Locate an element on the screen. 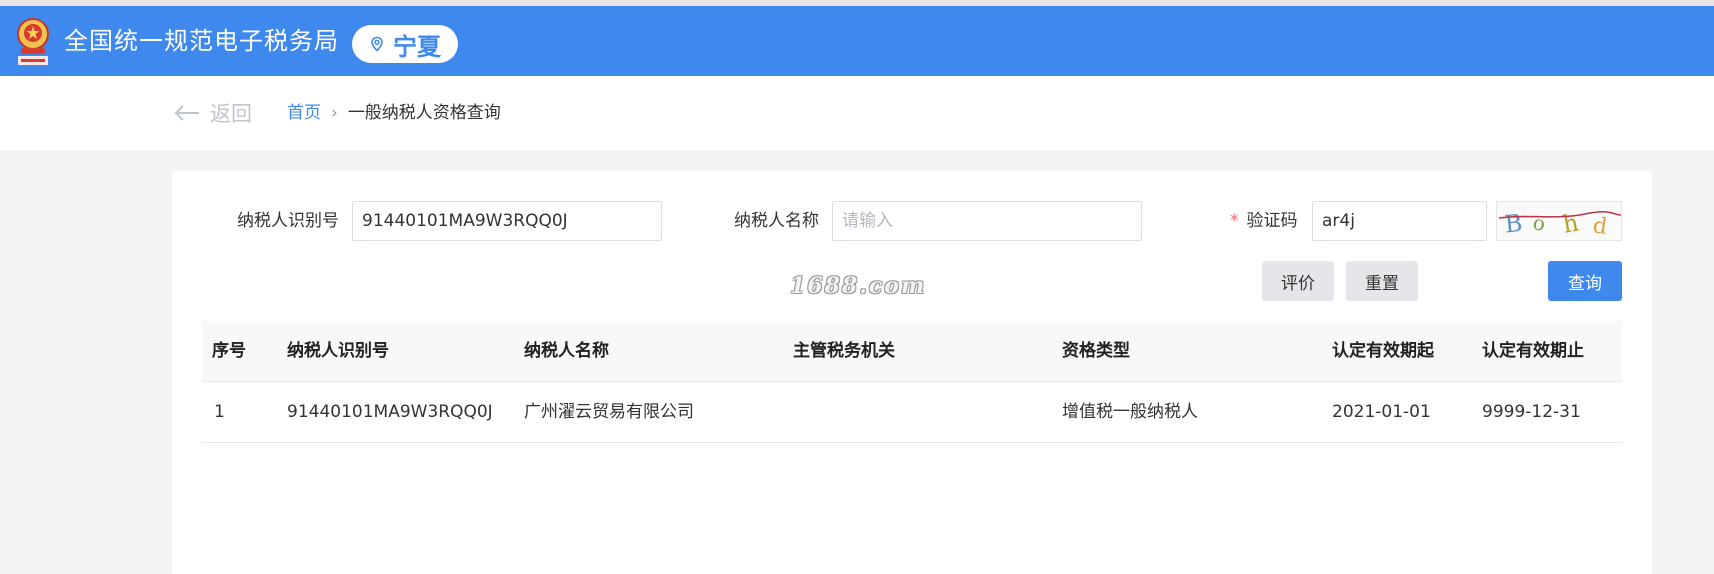 This screenshot has width=1714, height=574. captcha-char: d is located at coordinates (1599, 226).